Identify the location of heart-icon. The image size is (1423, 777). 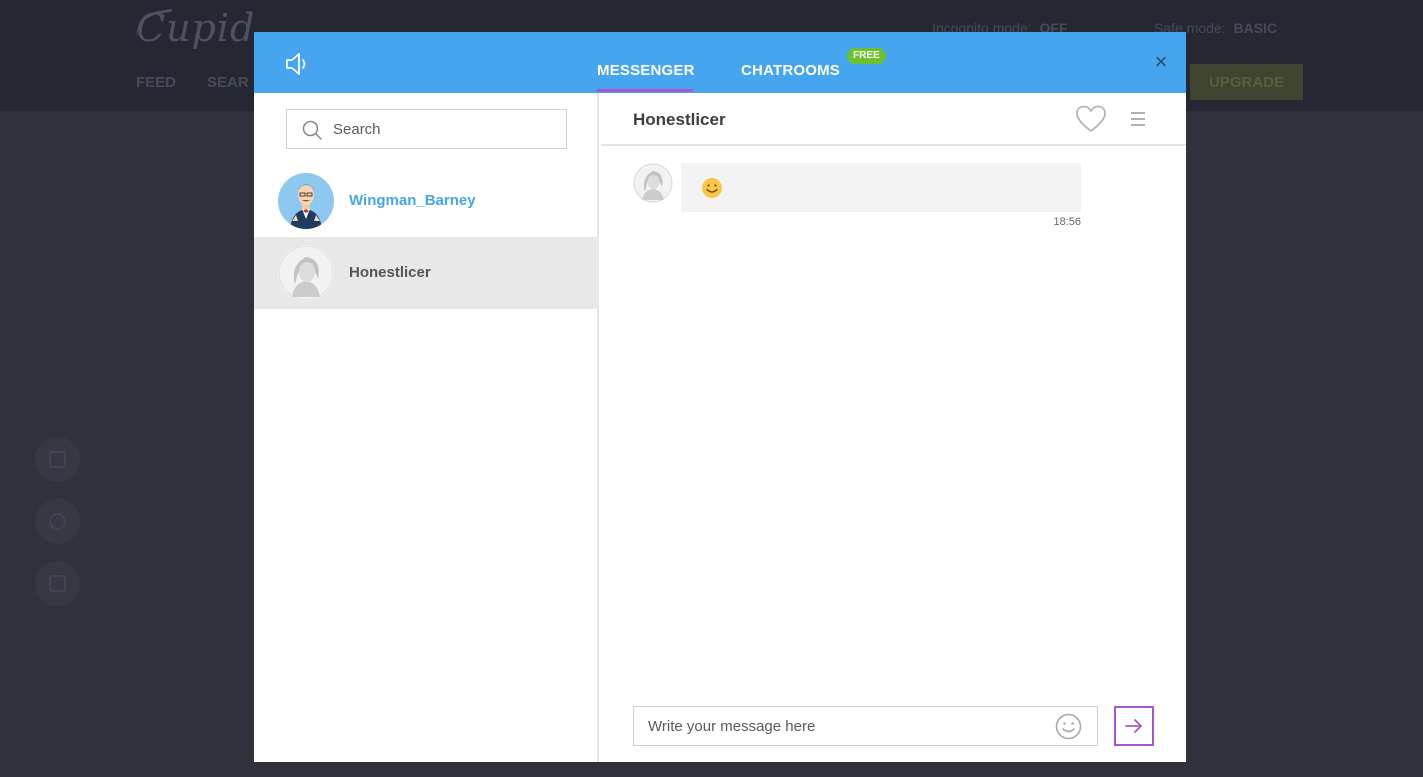
(1091, 119).